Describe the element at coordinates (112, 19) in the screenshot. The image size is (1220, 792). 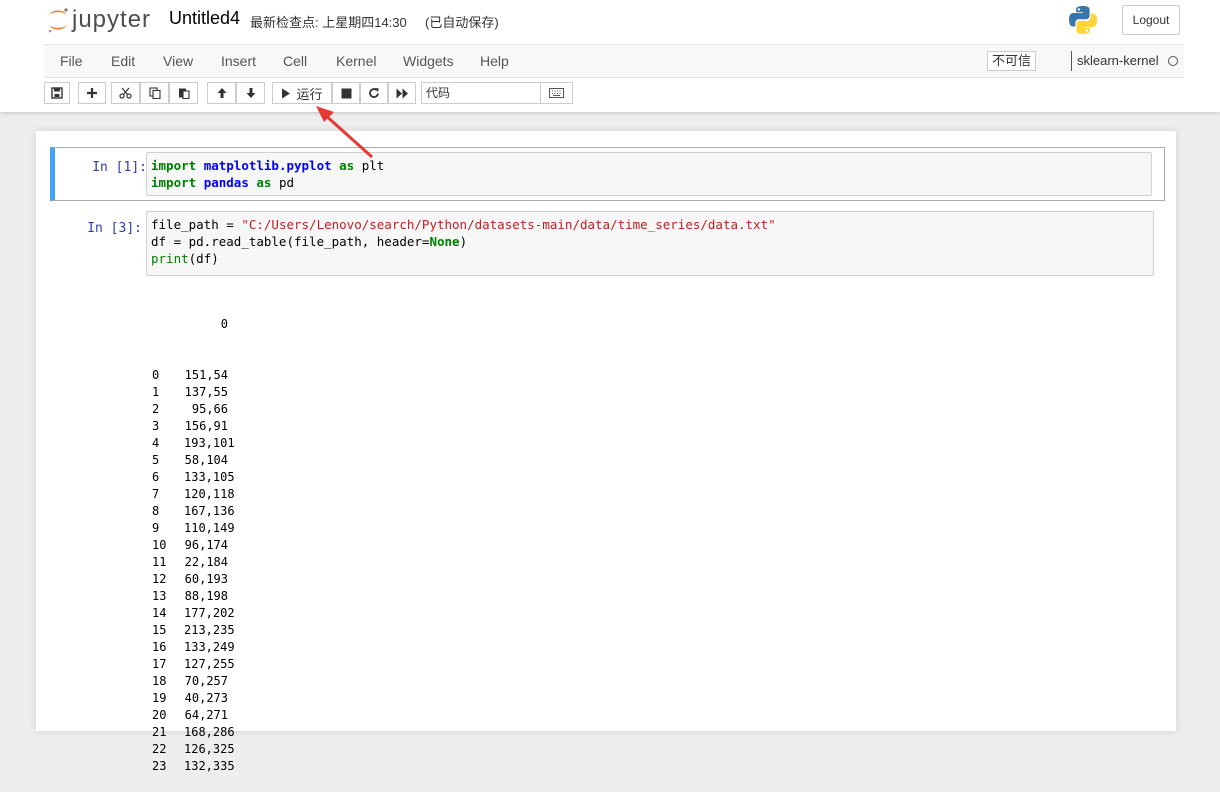
I see `jupyter-logo-text: jupyter` at that location.